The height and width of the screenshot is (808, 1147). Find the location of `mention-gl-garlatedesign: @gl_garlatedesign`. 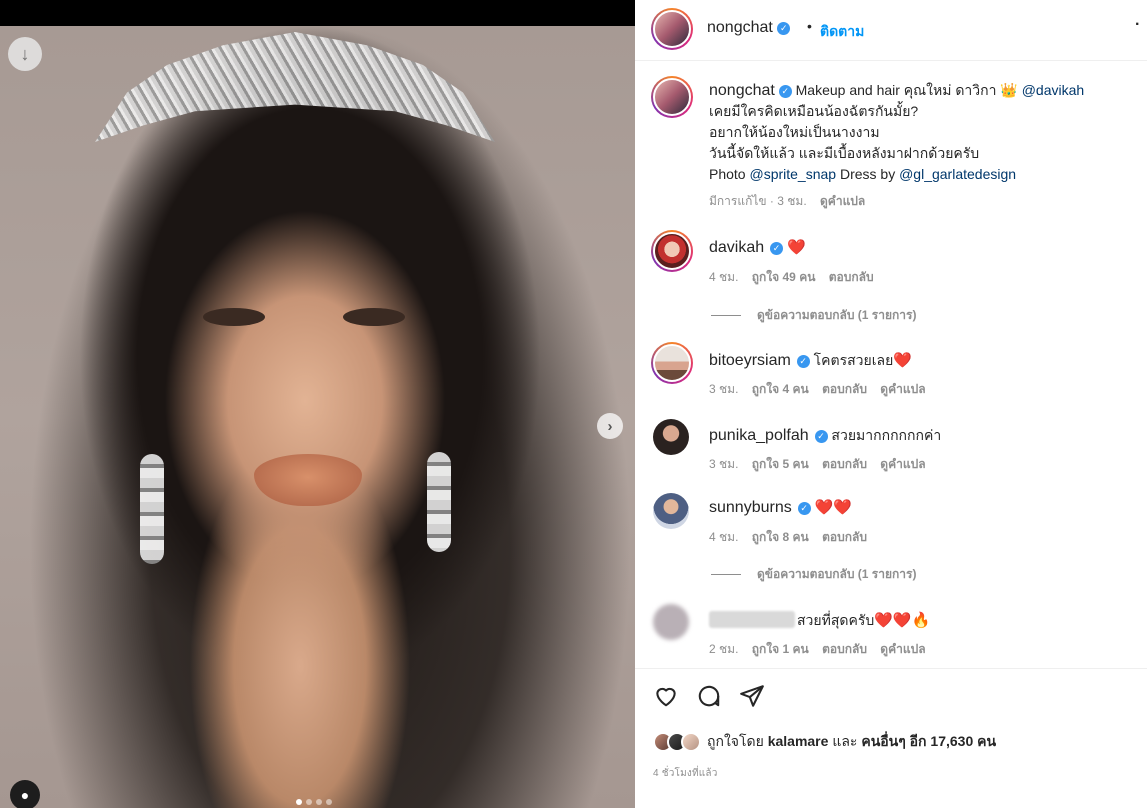

mention-gl-garlatedesign: @gl_garlatedesign is located at coordinates (957, 174).